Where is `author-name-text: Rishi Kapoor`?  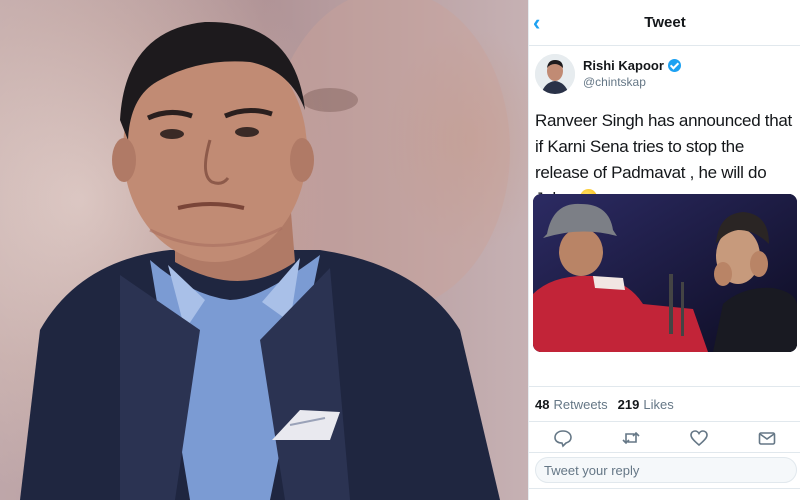
author-name-text: Rishi Kapoor is located at coordinates (623, 65).